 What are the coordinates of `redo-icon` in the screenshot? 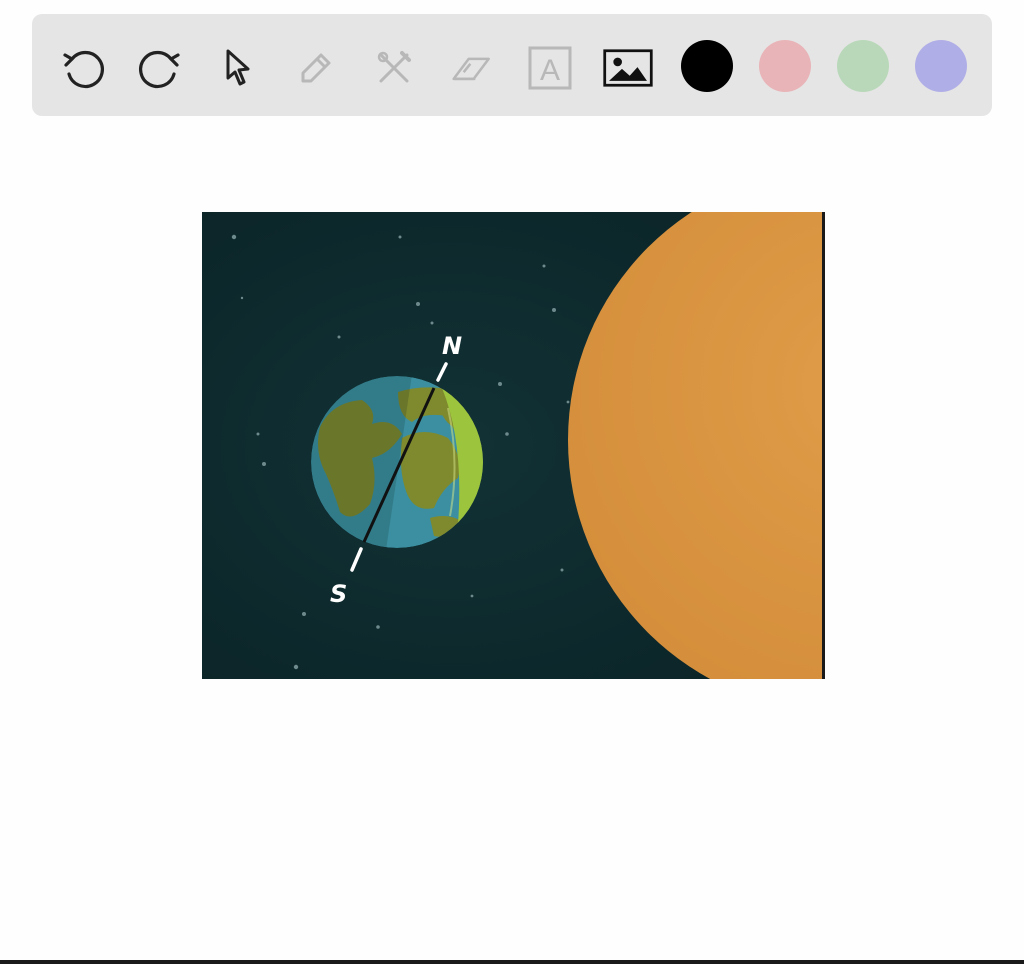 It's located at (159, 69).